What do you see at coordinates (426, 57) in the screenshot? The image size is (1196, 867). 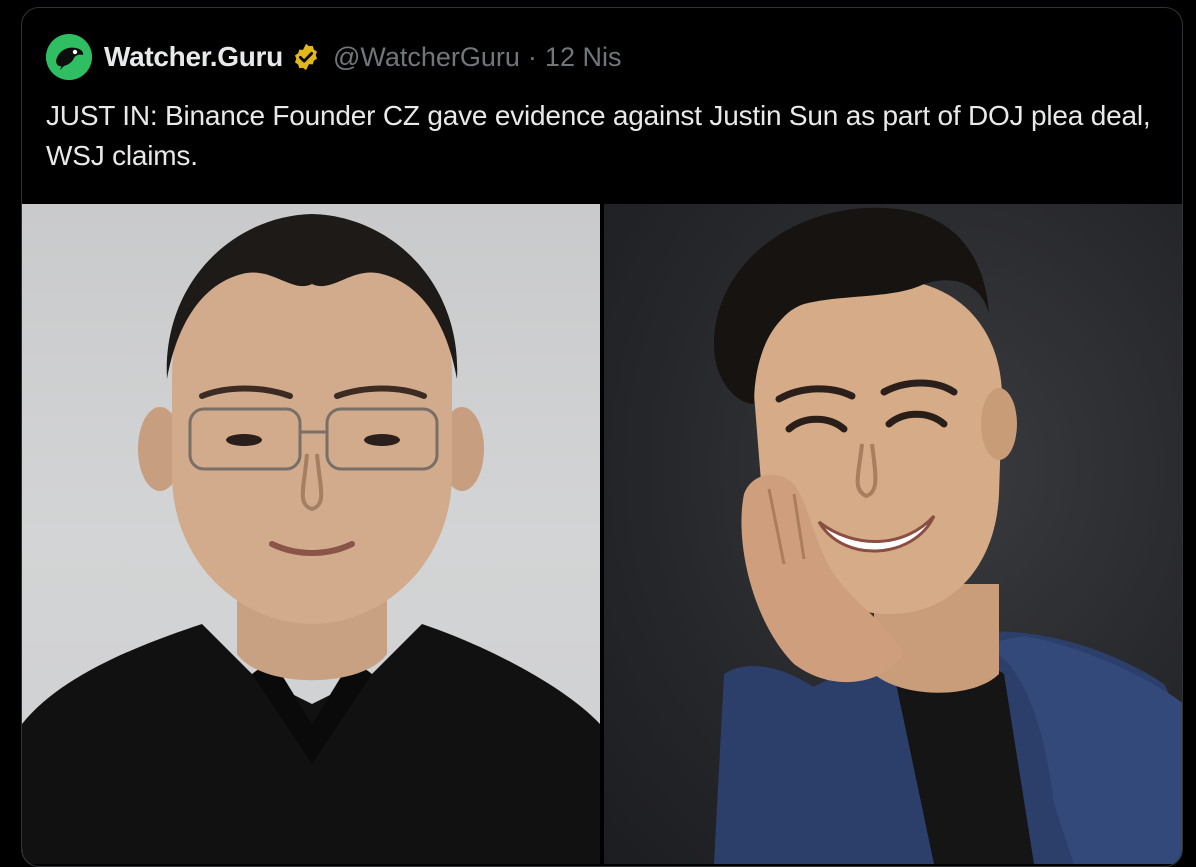 I see `user-handle: @WatcherGuru` at bounding box center [426, 57].